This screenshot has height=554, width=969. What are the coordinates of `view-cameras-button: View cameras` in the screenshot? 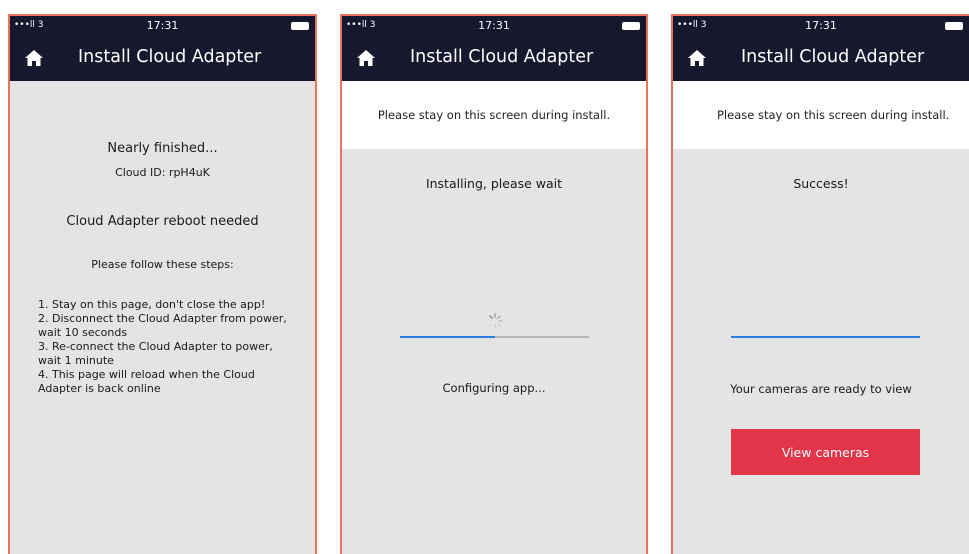 It's located at (825, 452).